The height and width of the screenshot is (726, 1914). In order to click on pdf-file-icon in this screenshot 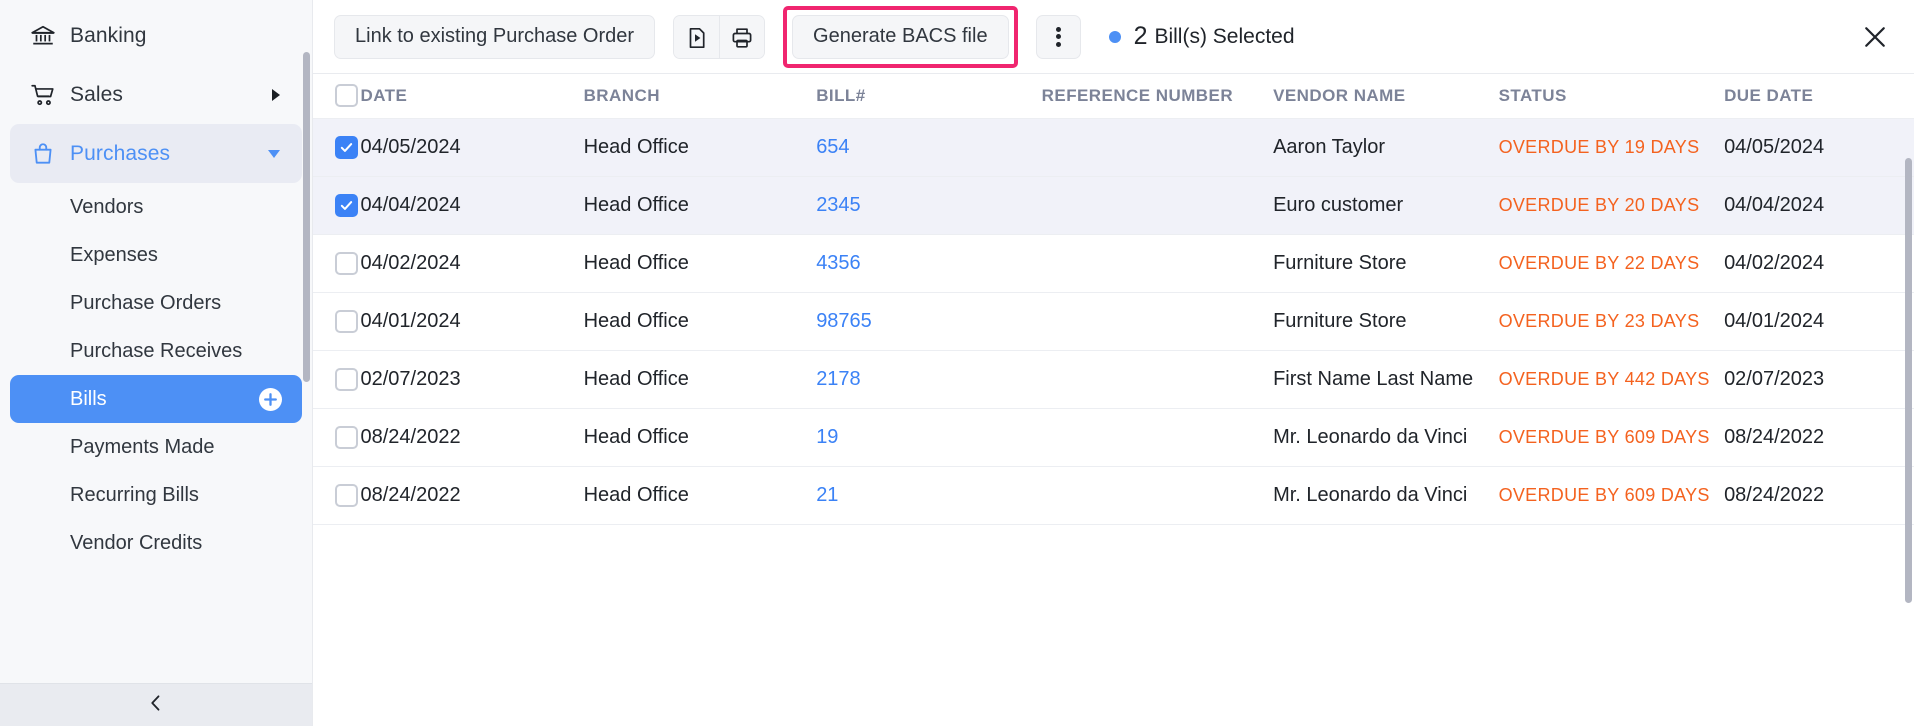, I will do `click(697, 36)`.